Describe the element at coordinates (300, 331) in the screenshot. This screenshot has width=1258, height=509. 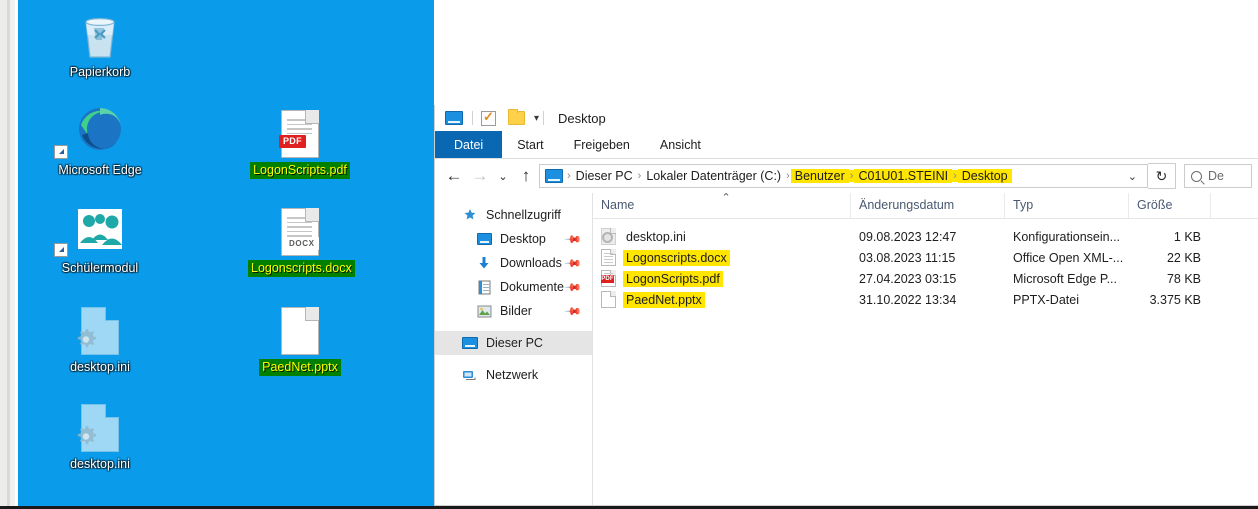
I see `blank-file-glyph` at that location.